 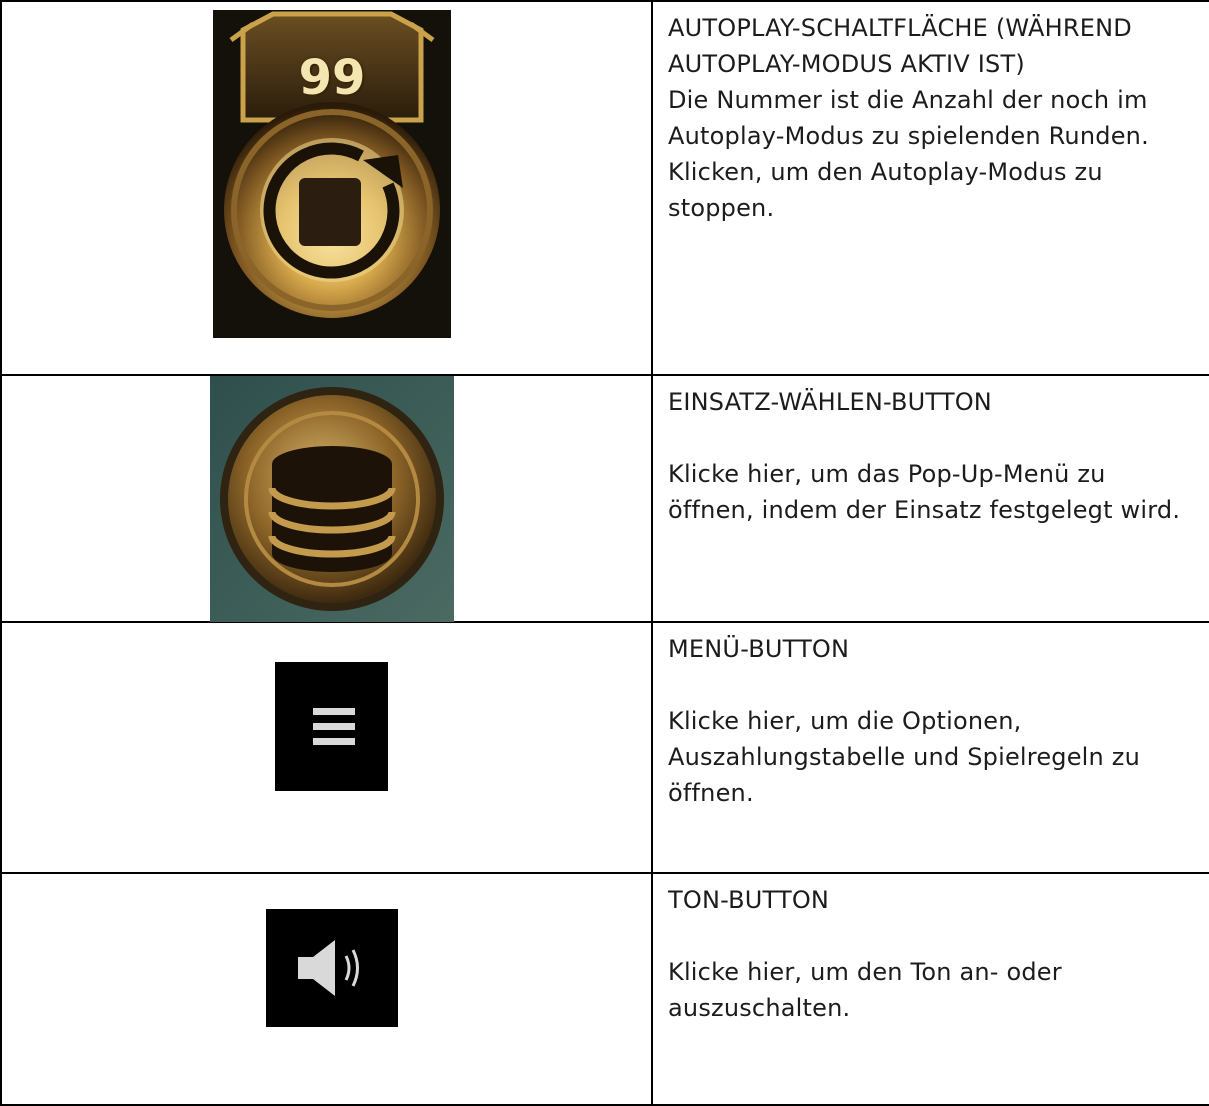 I want to click on row-title: TON-BUTTON, so click(x=749, y=900).